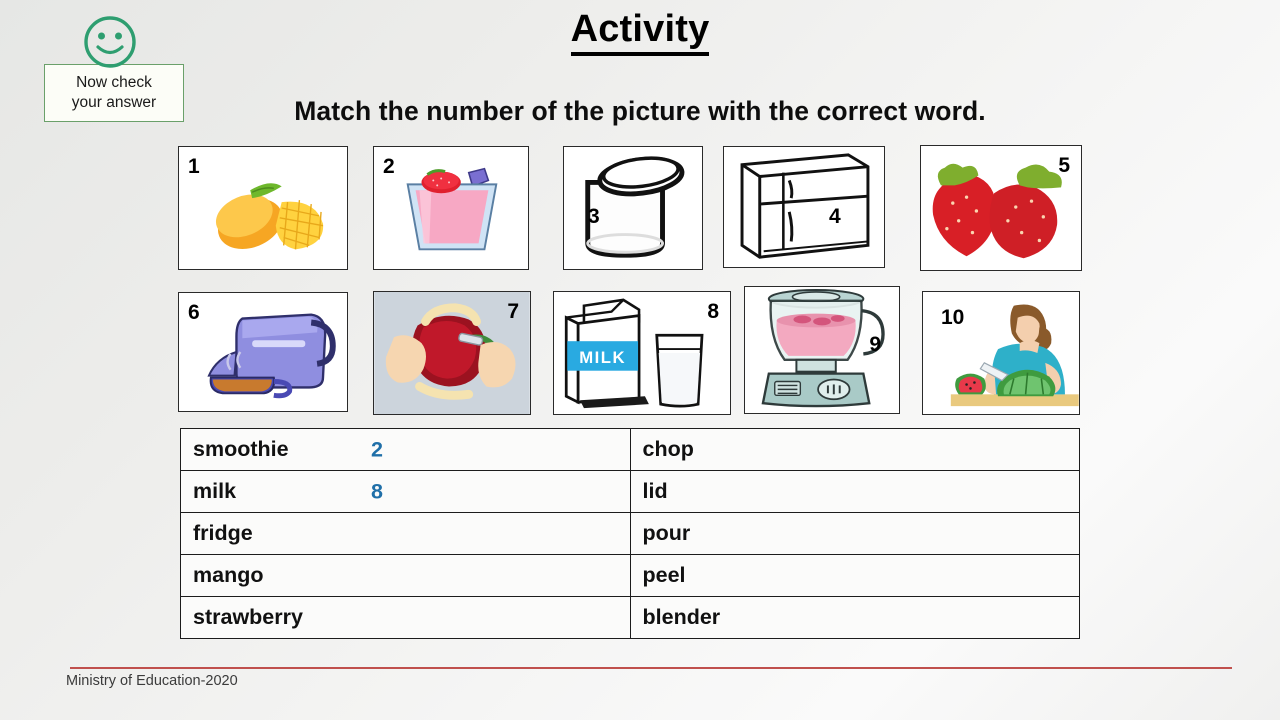  I want to click on strawberries-illustration, so click(997, 211).